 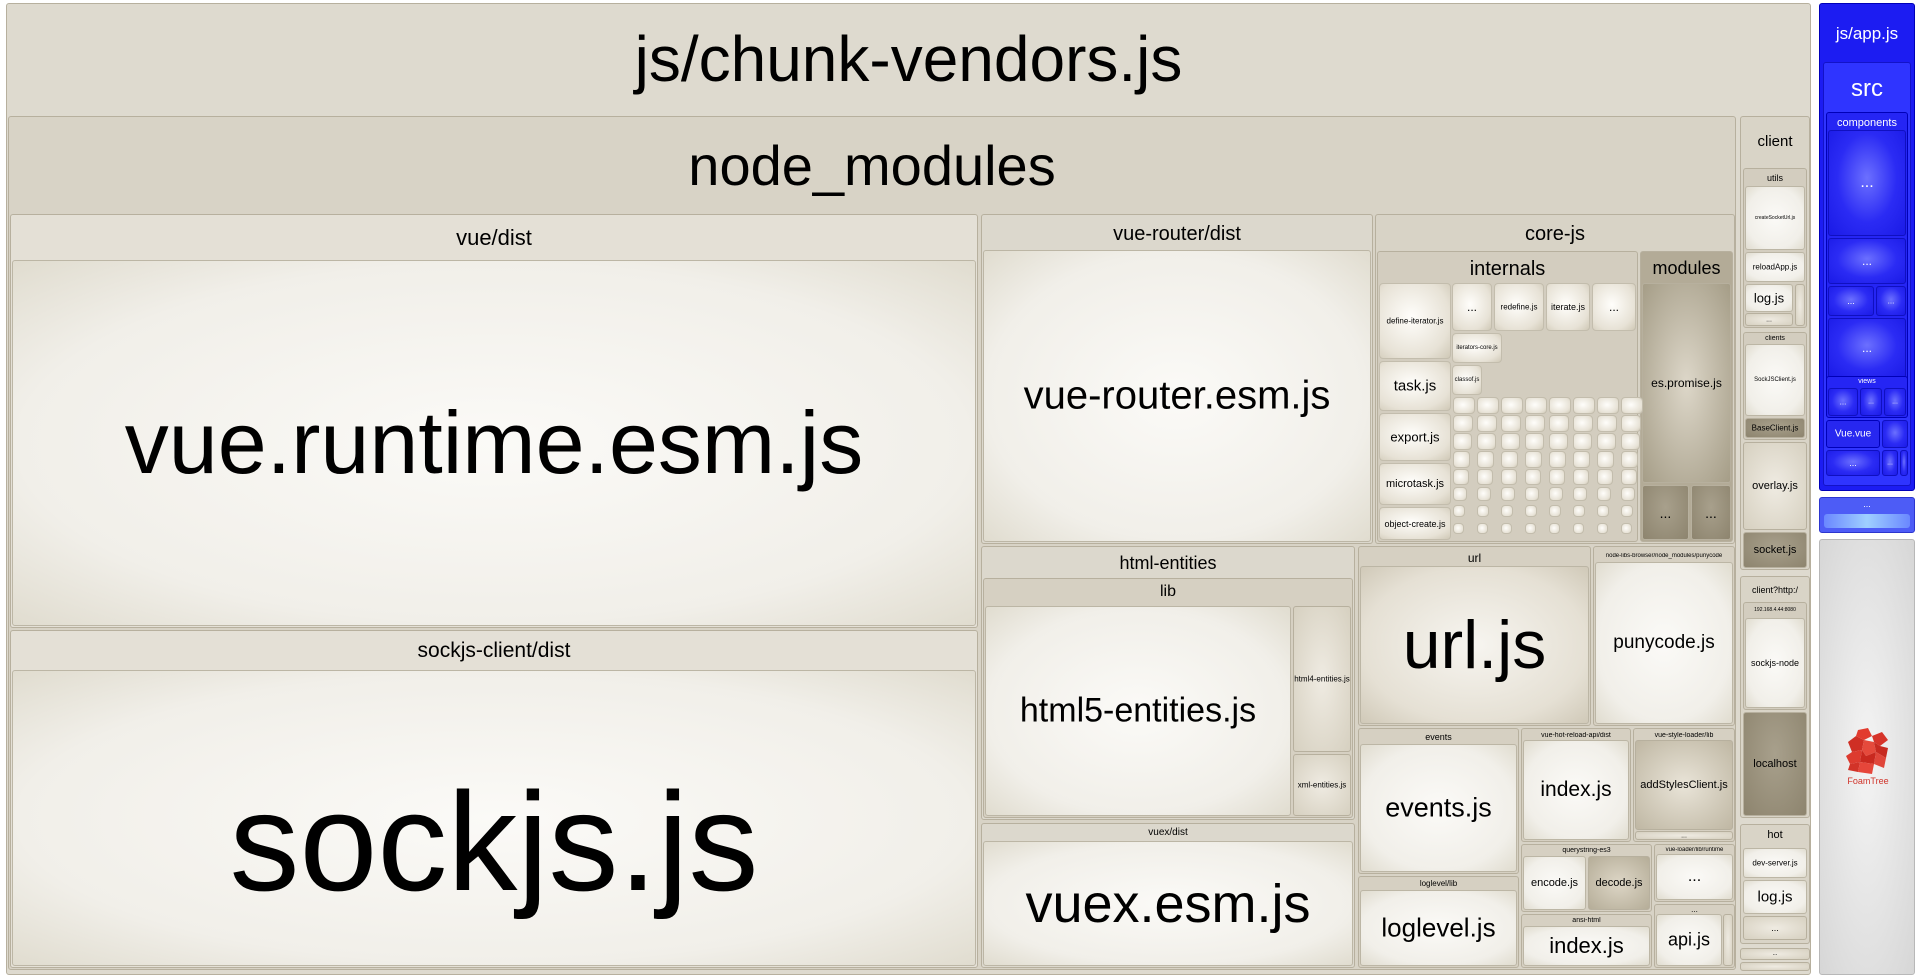 What do you see at coordinates (1467, 380) in the screenshot?
I see `classof-file: classof.js` at bounding box center [1467, 380].